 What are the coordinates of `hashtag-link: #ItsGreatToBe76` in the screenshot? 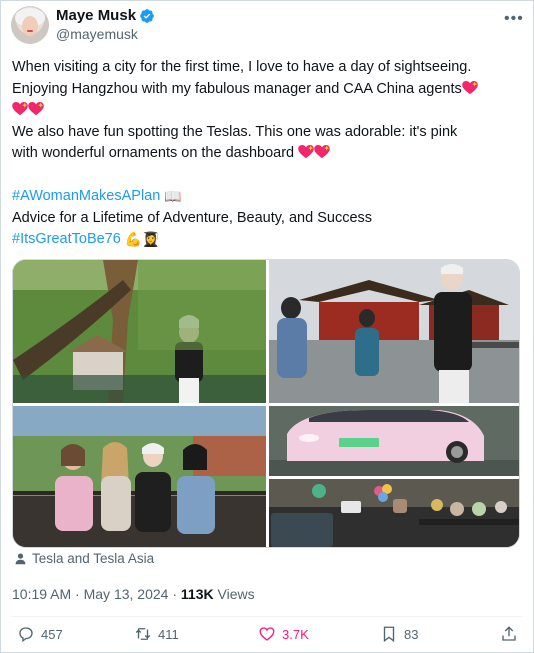 It's located at (66, 239).